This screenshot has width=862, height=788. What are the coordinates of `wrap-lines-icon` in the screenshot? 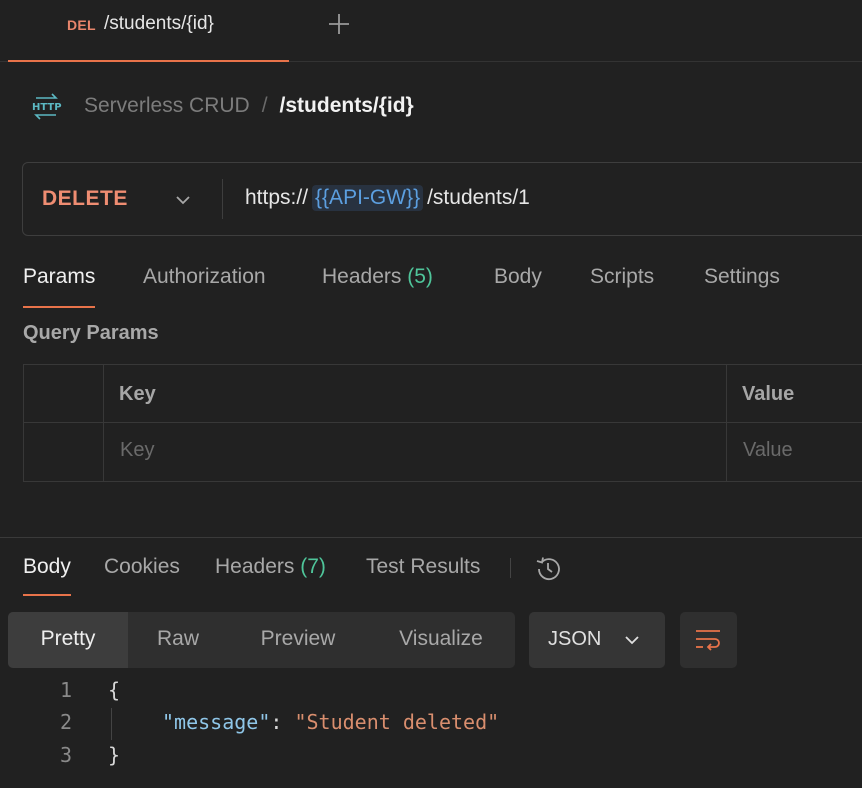 It's located at (708, 640).